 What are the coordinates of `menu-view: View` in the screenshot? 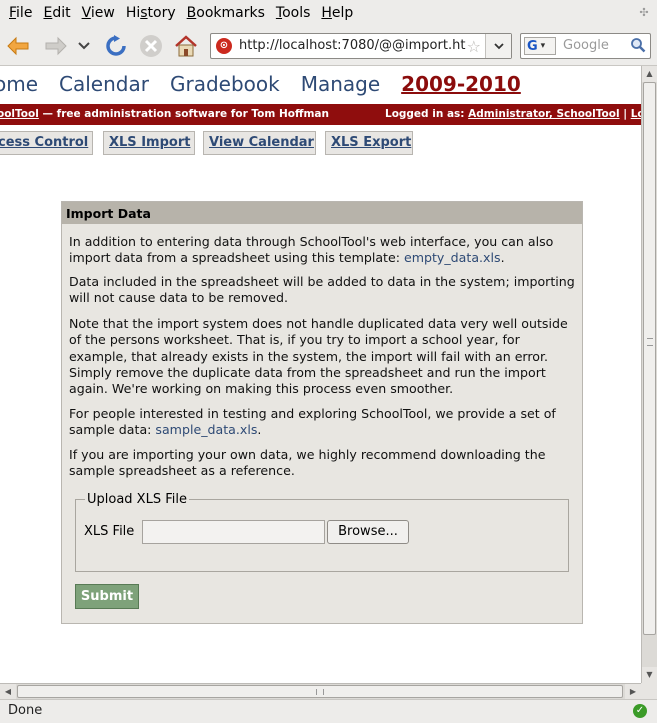 It's located at (98, 13).